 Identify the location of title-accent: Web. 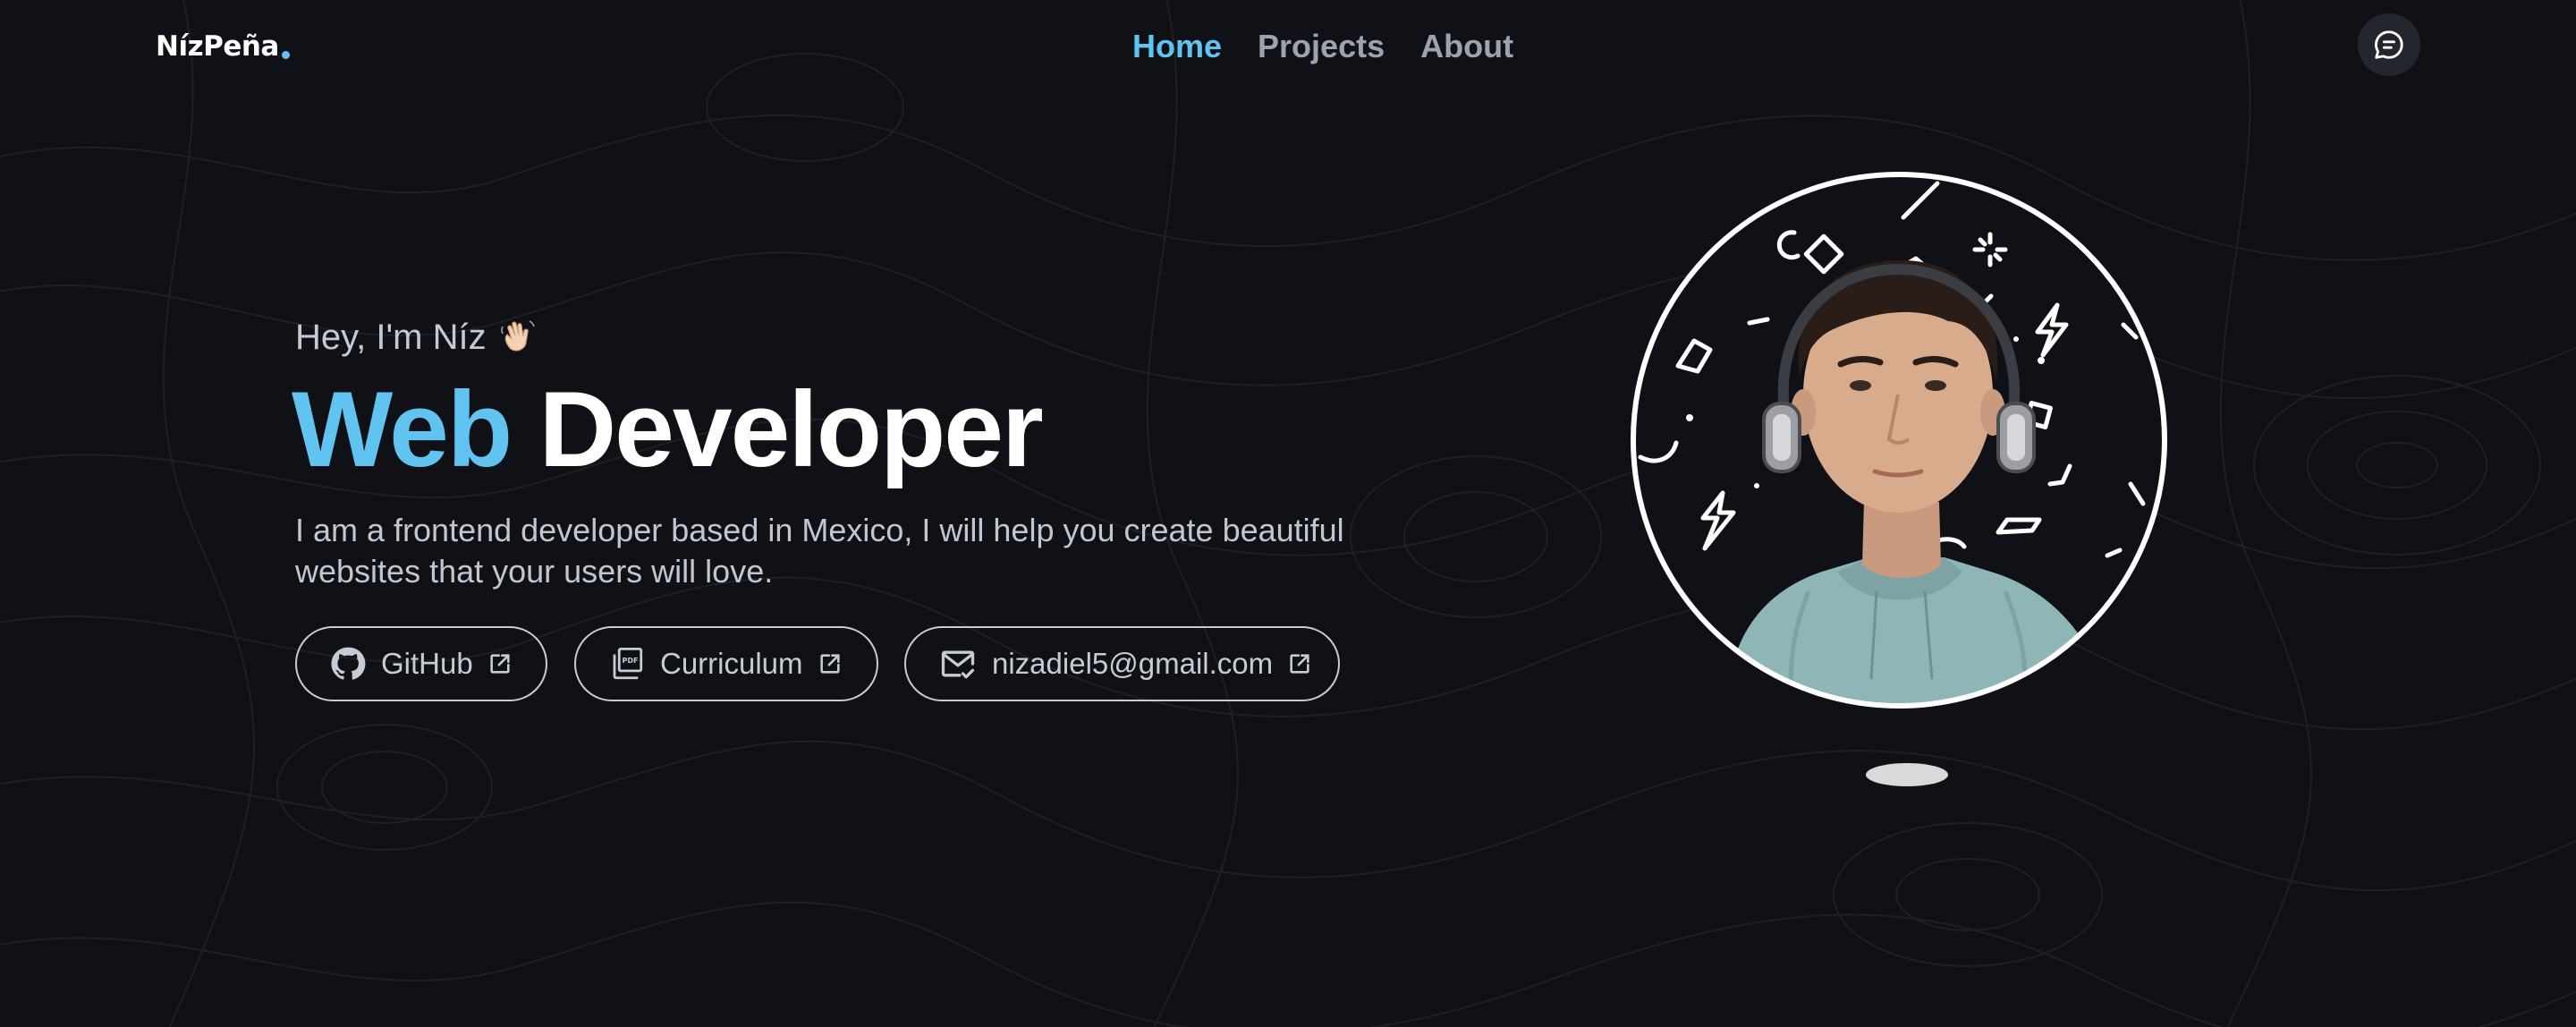
(402, 429).